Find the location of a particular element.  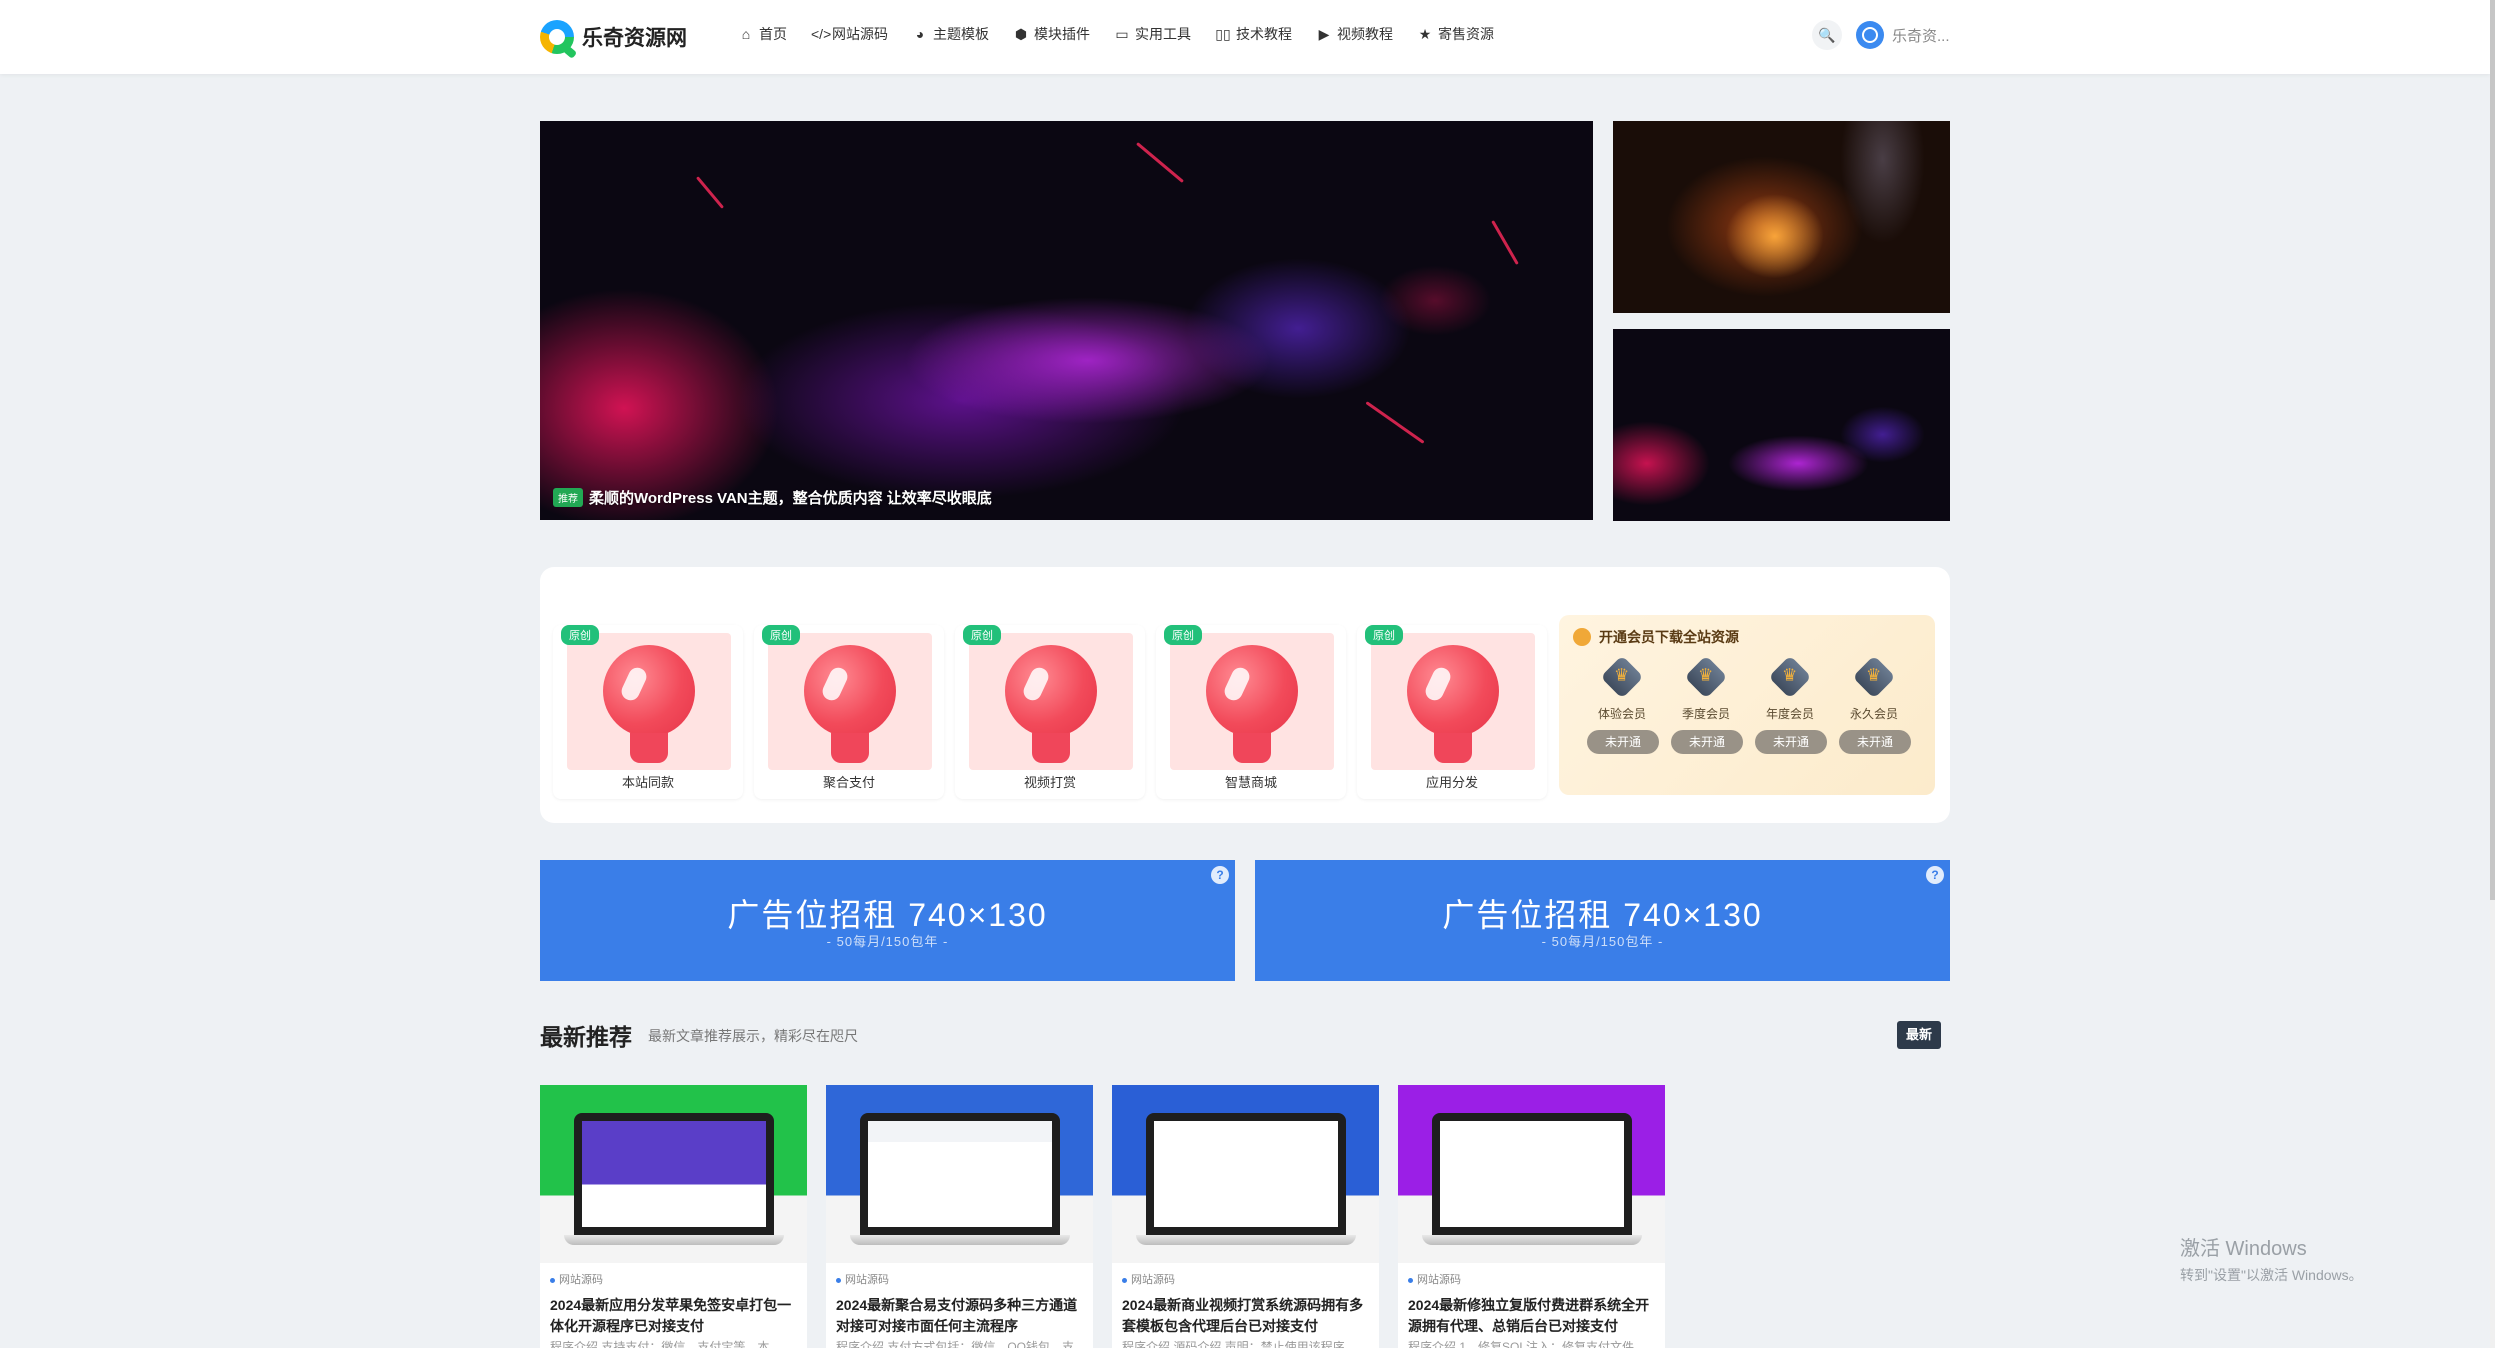

palette-icon: ◕ is located at coordinates (920, 34).